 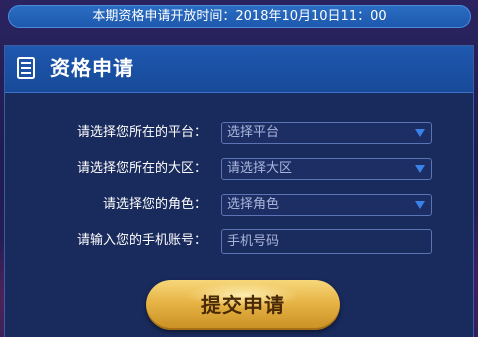 What do you see at coordinates (326, 205) in the screenshot?
I see `role-select: 选择角色` at bounding box center [326, 205].